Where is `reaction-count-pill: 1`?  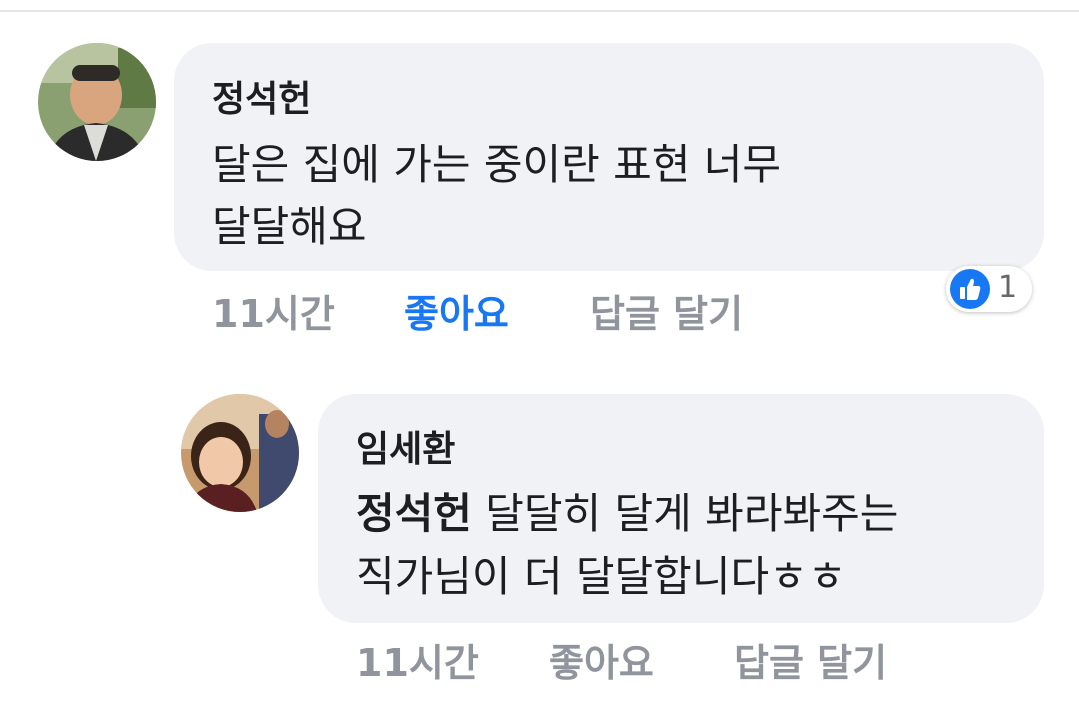
reaction-count-pill: 1 is located at coordinates (989, 289).